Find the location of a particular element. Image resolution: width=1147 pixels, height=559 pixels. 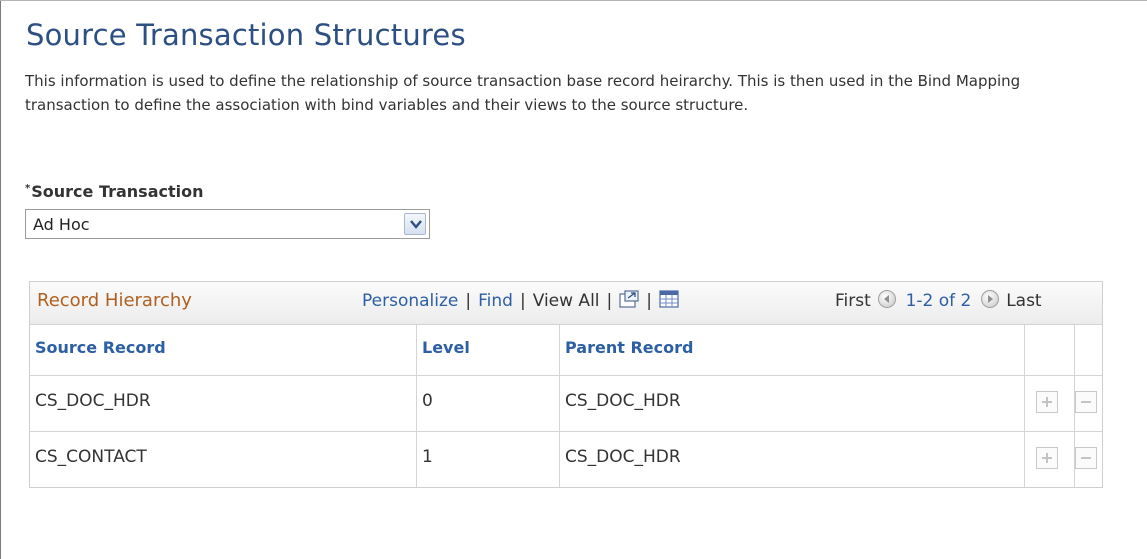

last-link: Last is located at coordinates (1023, 301).